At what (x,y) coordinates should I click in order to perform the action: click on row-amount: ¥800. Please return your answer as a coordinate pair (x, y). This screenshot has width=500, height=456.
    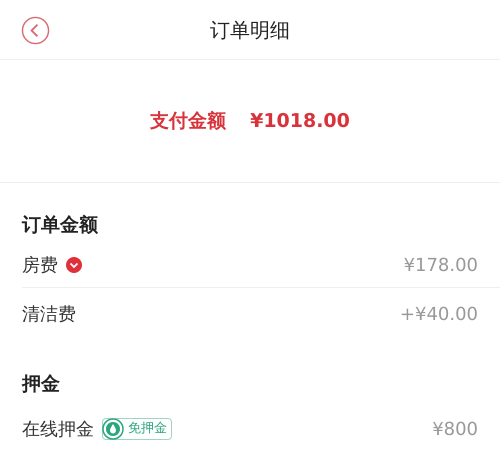
    Looking at the image, I should click on (455, 430).